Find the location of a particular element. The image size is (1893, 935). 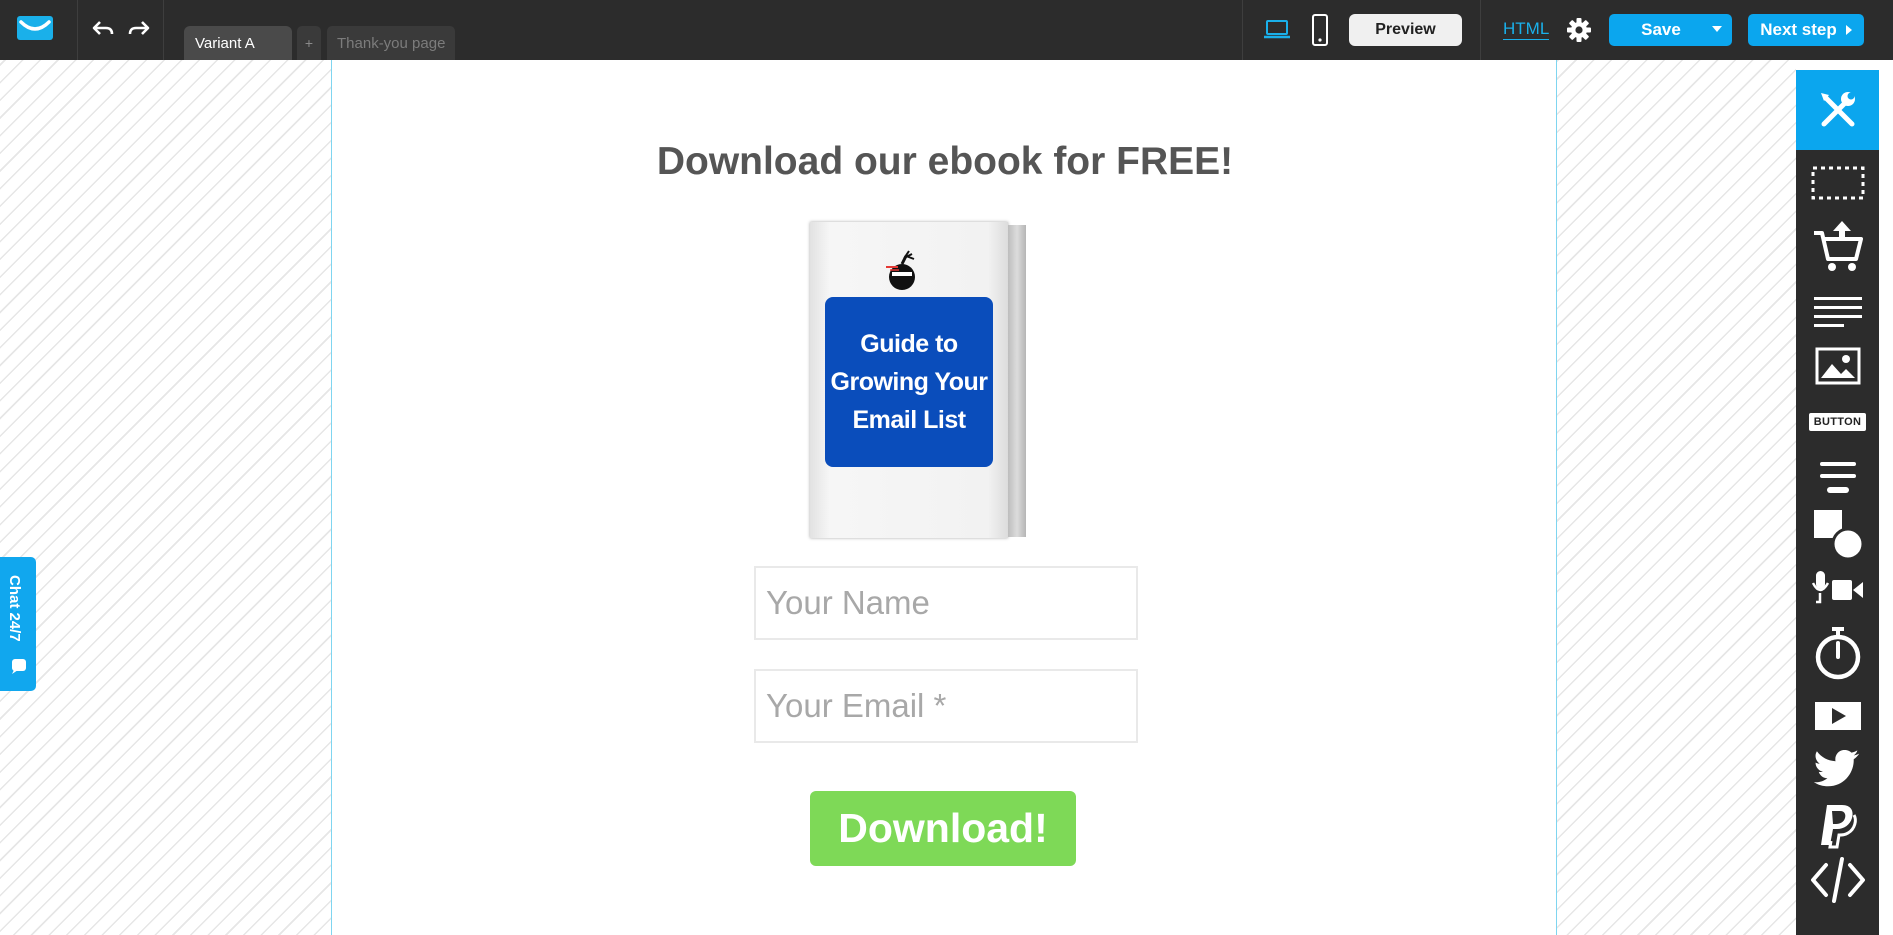

redo-icon is located at coordinates (139, 28).